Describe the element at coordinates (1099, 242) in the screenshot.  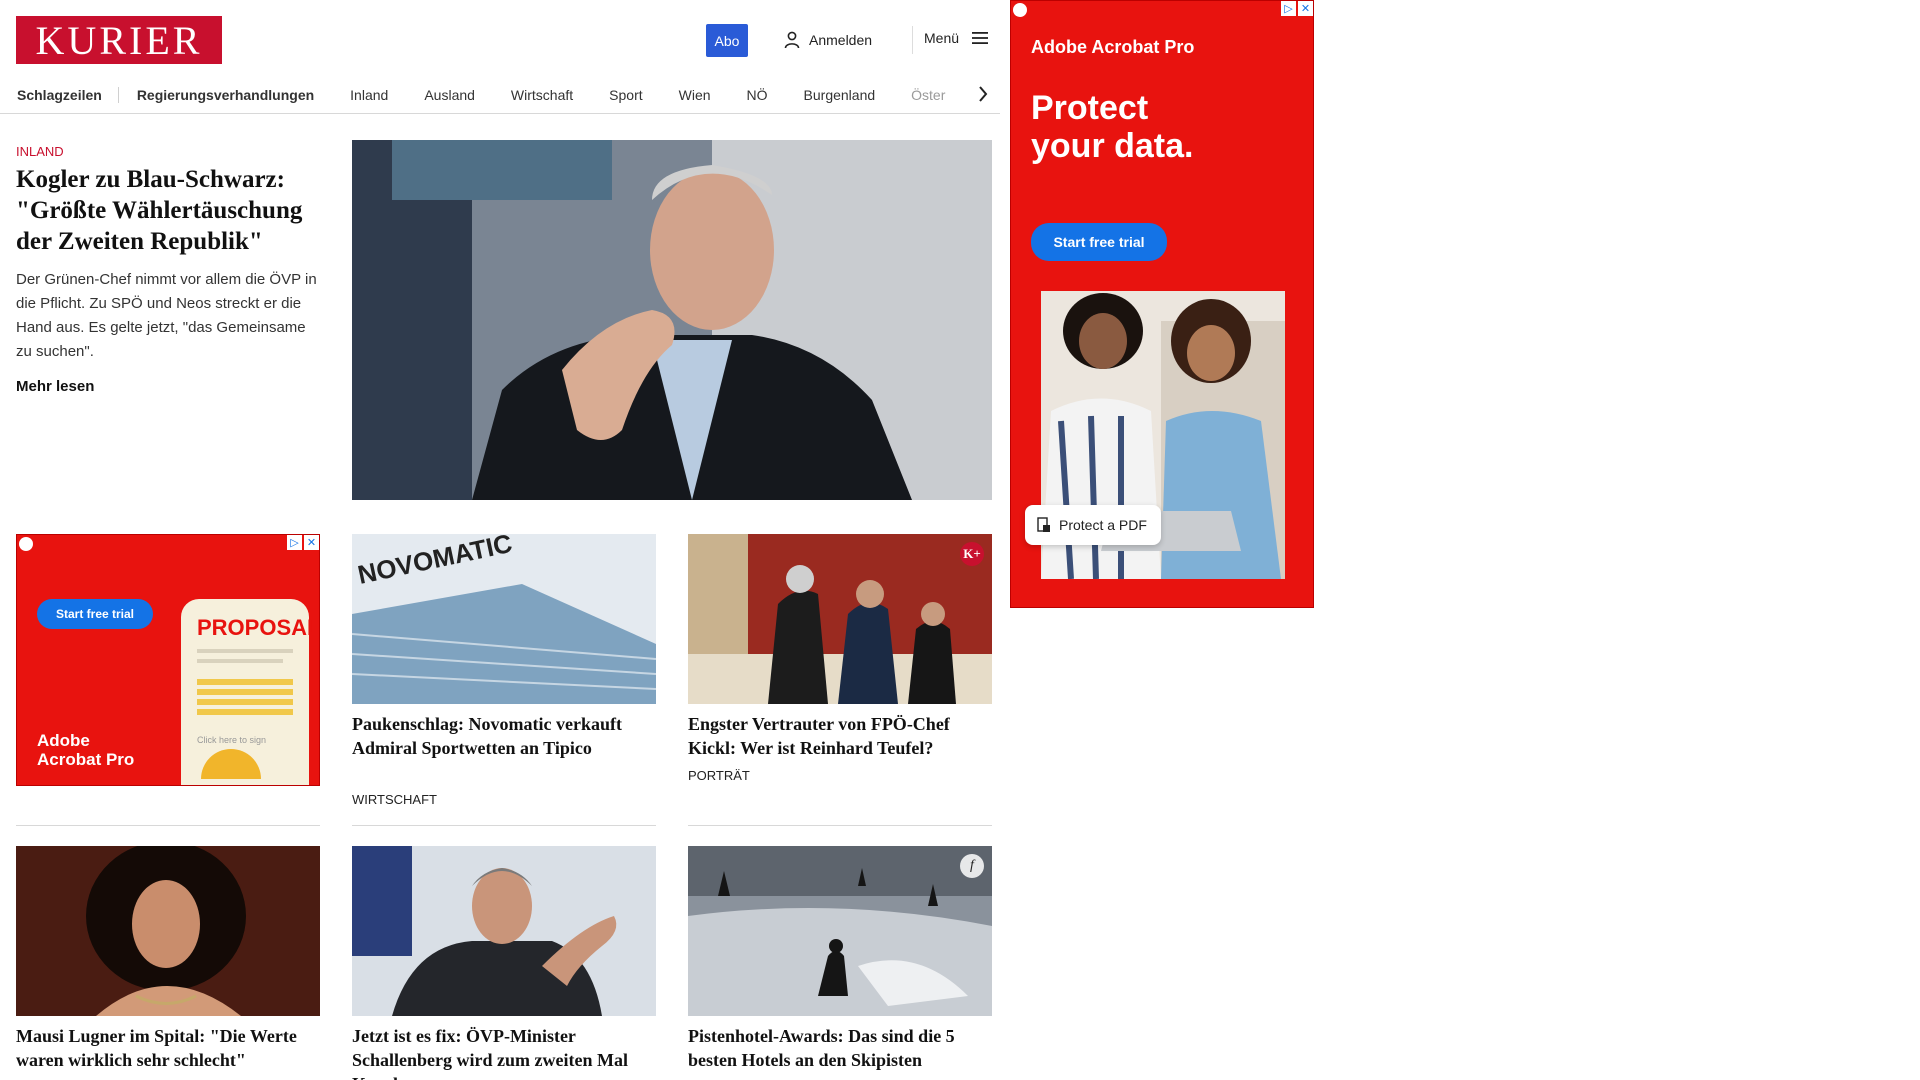
I see `ad-large-cta-button: Start free trial` at that location.